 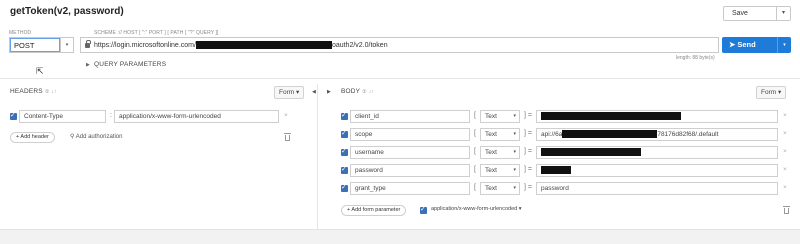 I want to click on header-value-input: application/x-www-form-urlencoded, so click(x=196, y=116).